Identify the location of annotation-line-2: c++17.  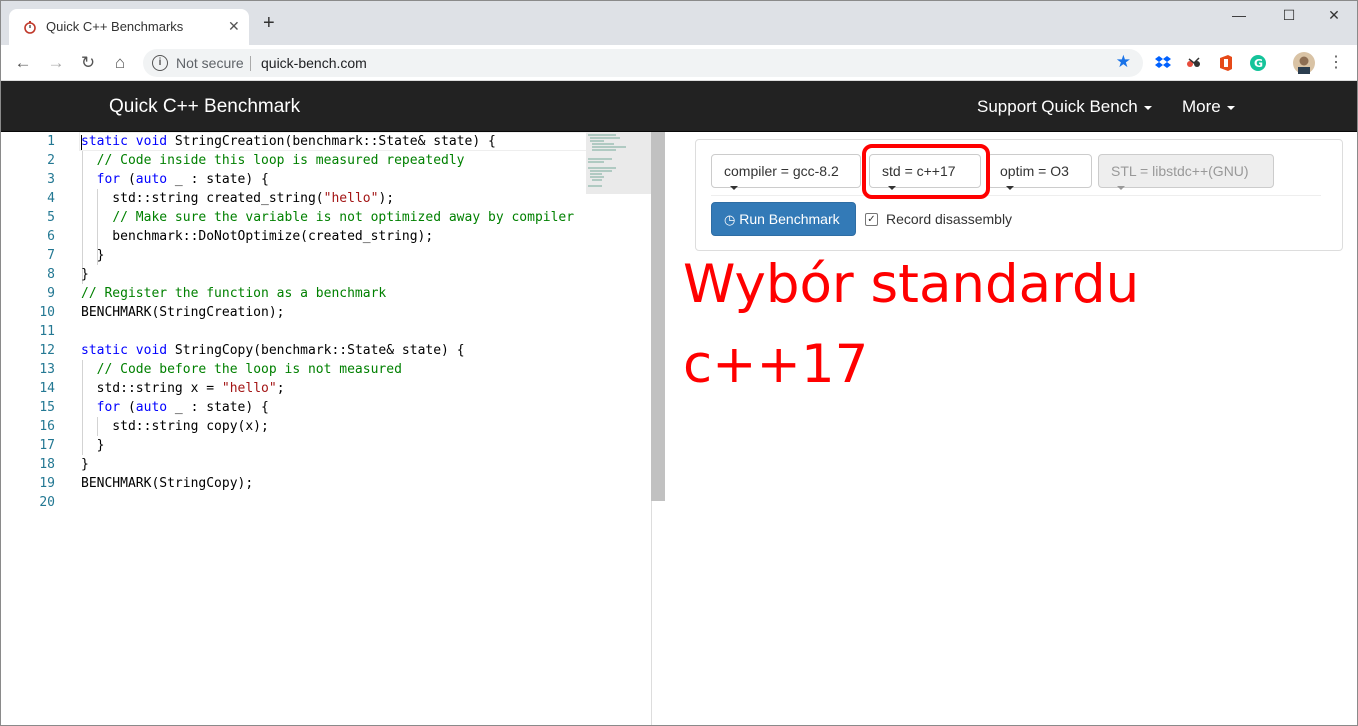
(776, 364).